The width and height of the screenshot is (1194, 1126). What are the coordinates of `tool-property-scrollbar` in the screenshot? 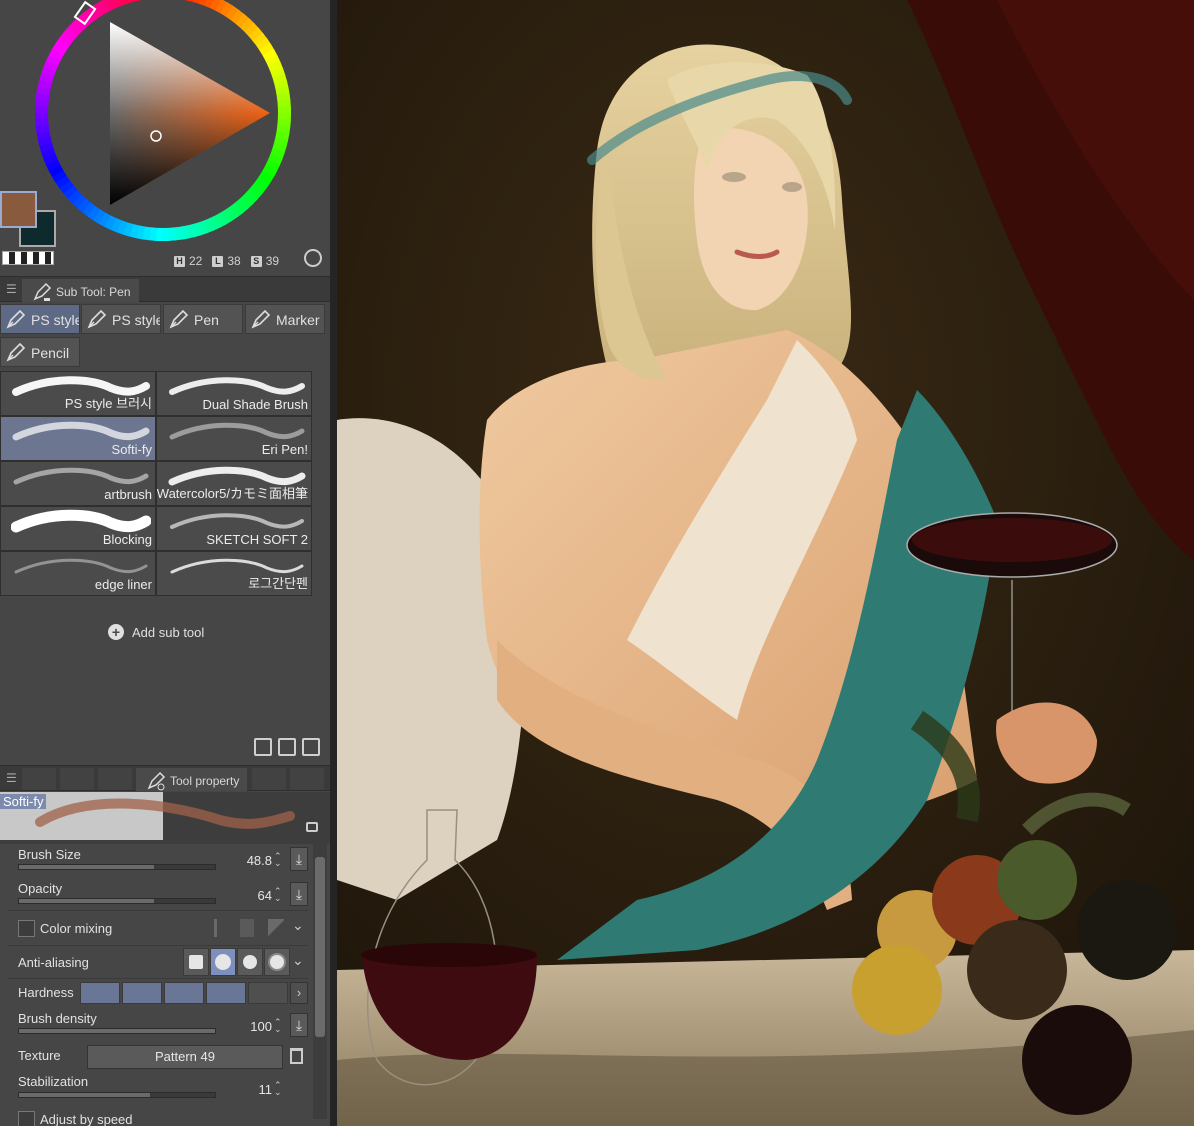 It's located at (320, 981).